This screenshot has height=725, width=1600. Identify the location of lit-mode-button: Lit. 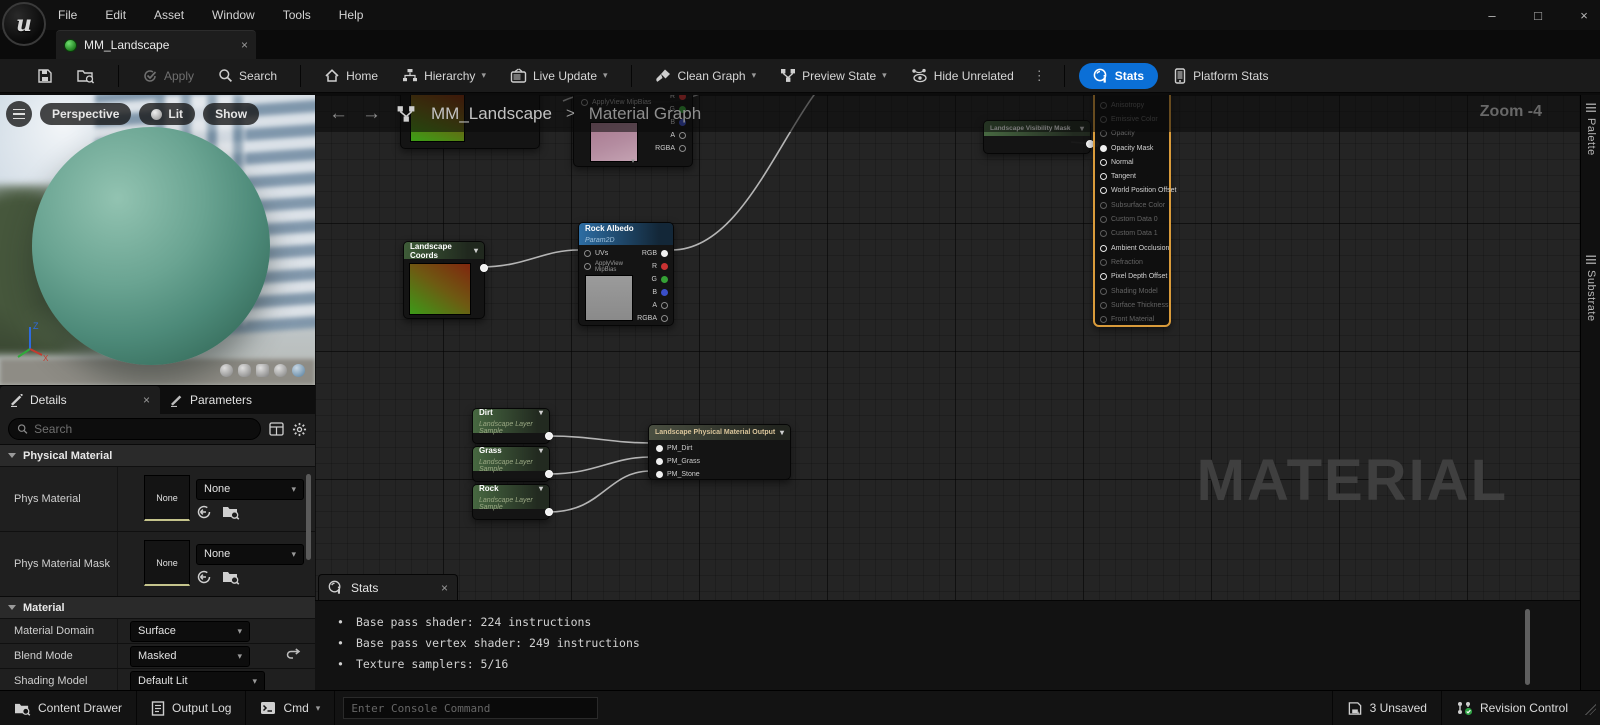
(167, 114).